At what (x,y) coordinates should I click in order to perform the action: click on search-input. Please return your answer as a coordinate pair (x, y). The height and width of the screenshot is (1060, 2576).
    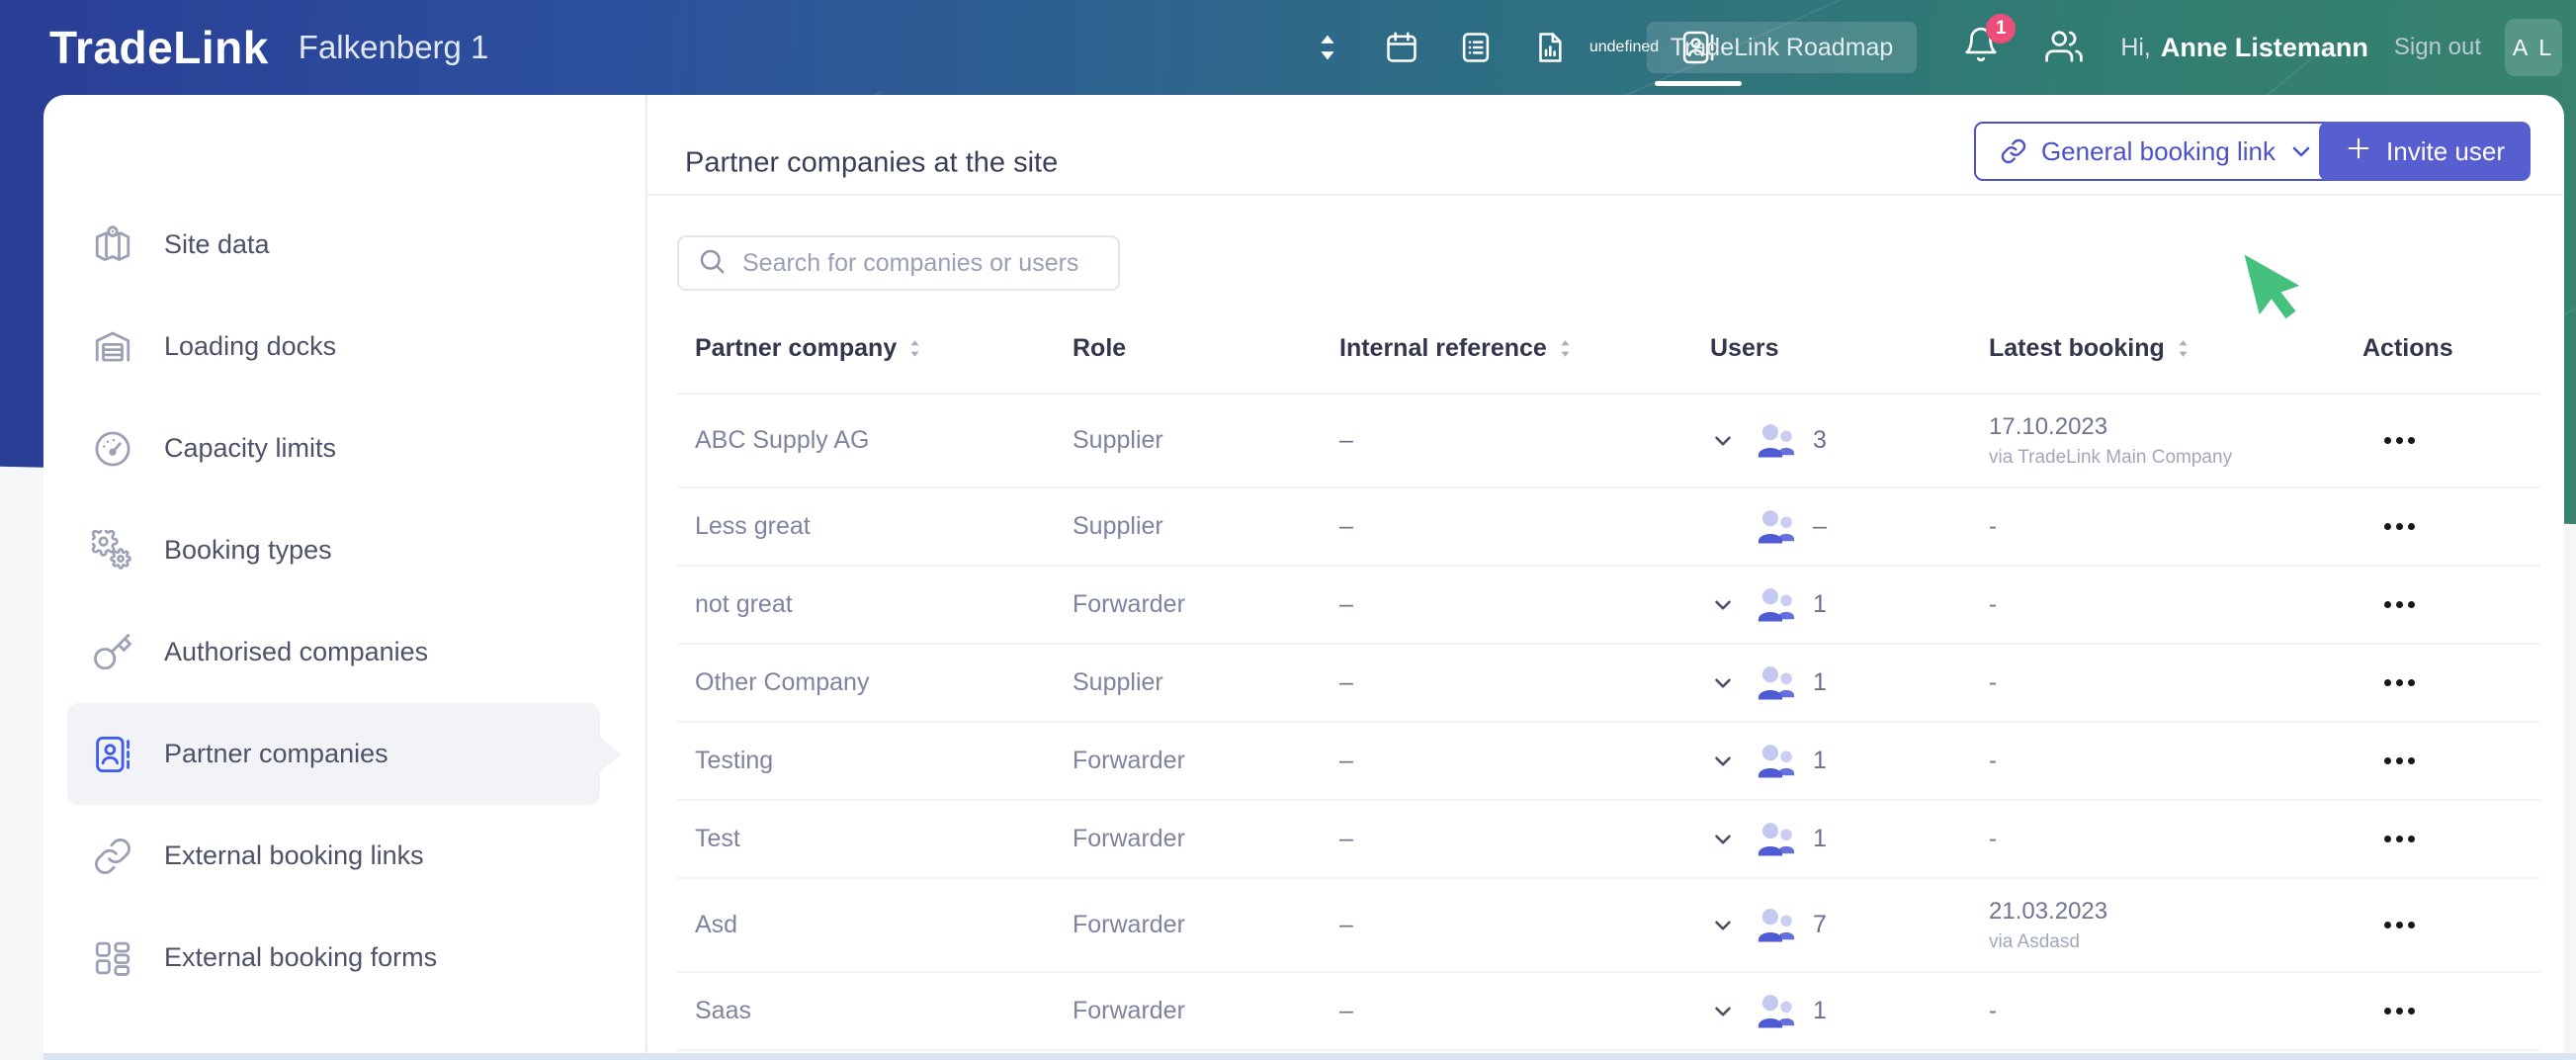
    Looking at the image, I should click on (929, 263).